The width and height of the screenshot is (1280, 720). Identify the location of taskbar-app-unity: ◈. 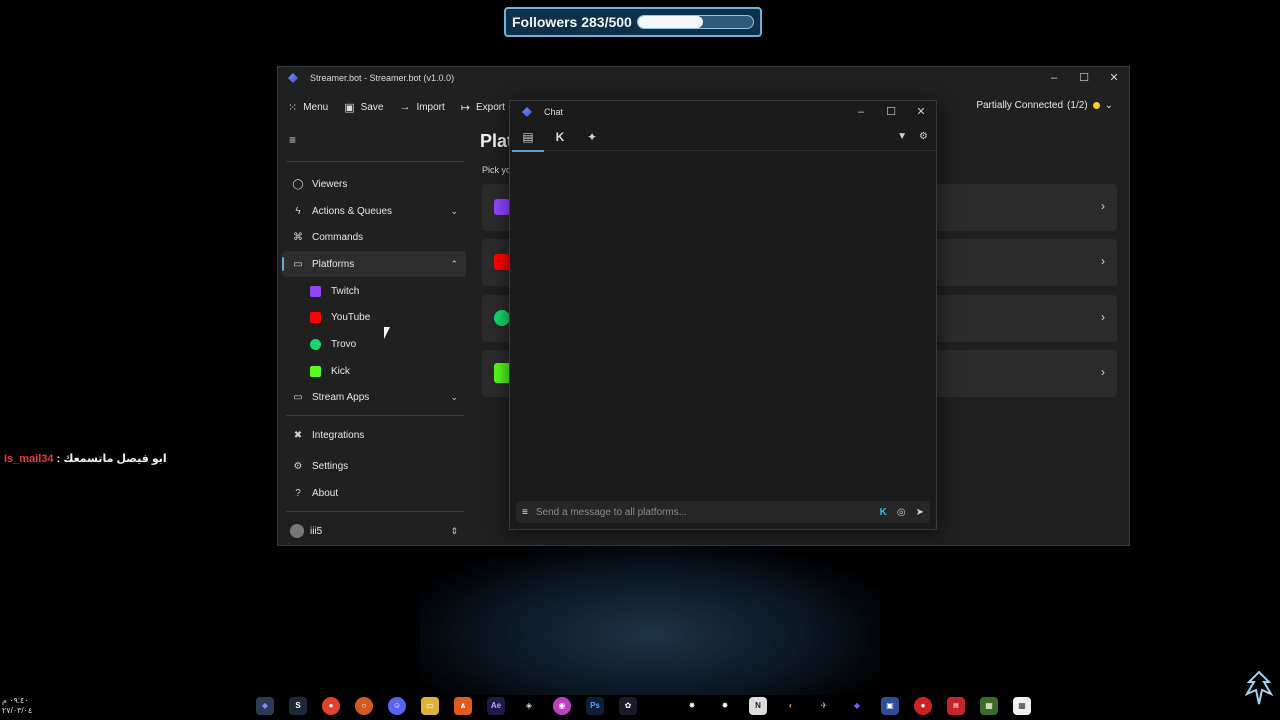
(529, 706).